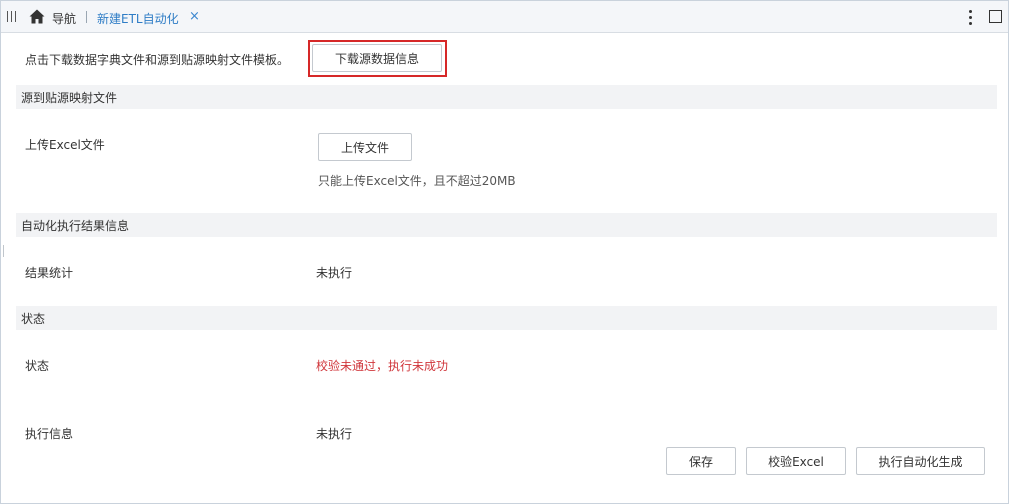 The height and width of the screenshot is (504, 1009). What do you see at coordinates (920, 461) in the screenshot?
I see `run-automation-button: 执行自动化生成` at bounding box center [920, 461].